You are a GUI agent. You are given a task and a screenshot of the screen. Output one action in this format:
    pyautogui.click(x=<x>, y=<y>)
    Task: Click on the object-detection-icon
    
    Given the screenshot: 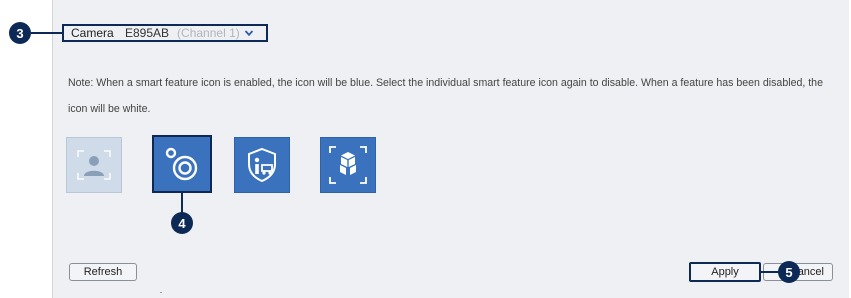 What is the action you would take?
    pyautogui.click(x=181, y=164)
    